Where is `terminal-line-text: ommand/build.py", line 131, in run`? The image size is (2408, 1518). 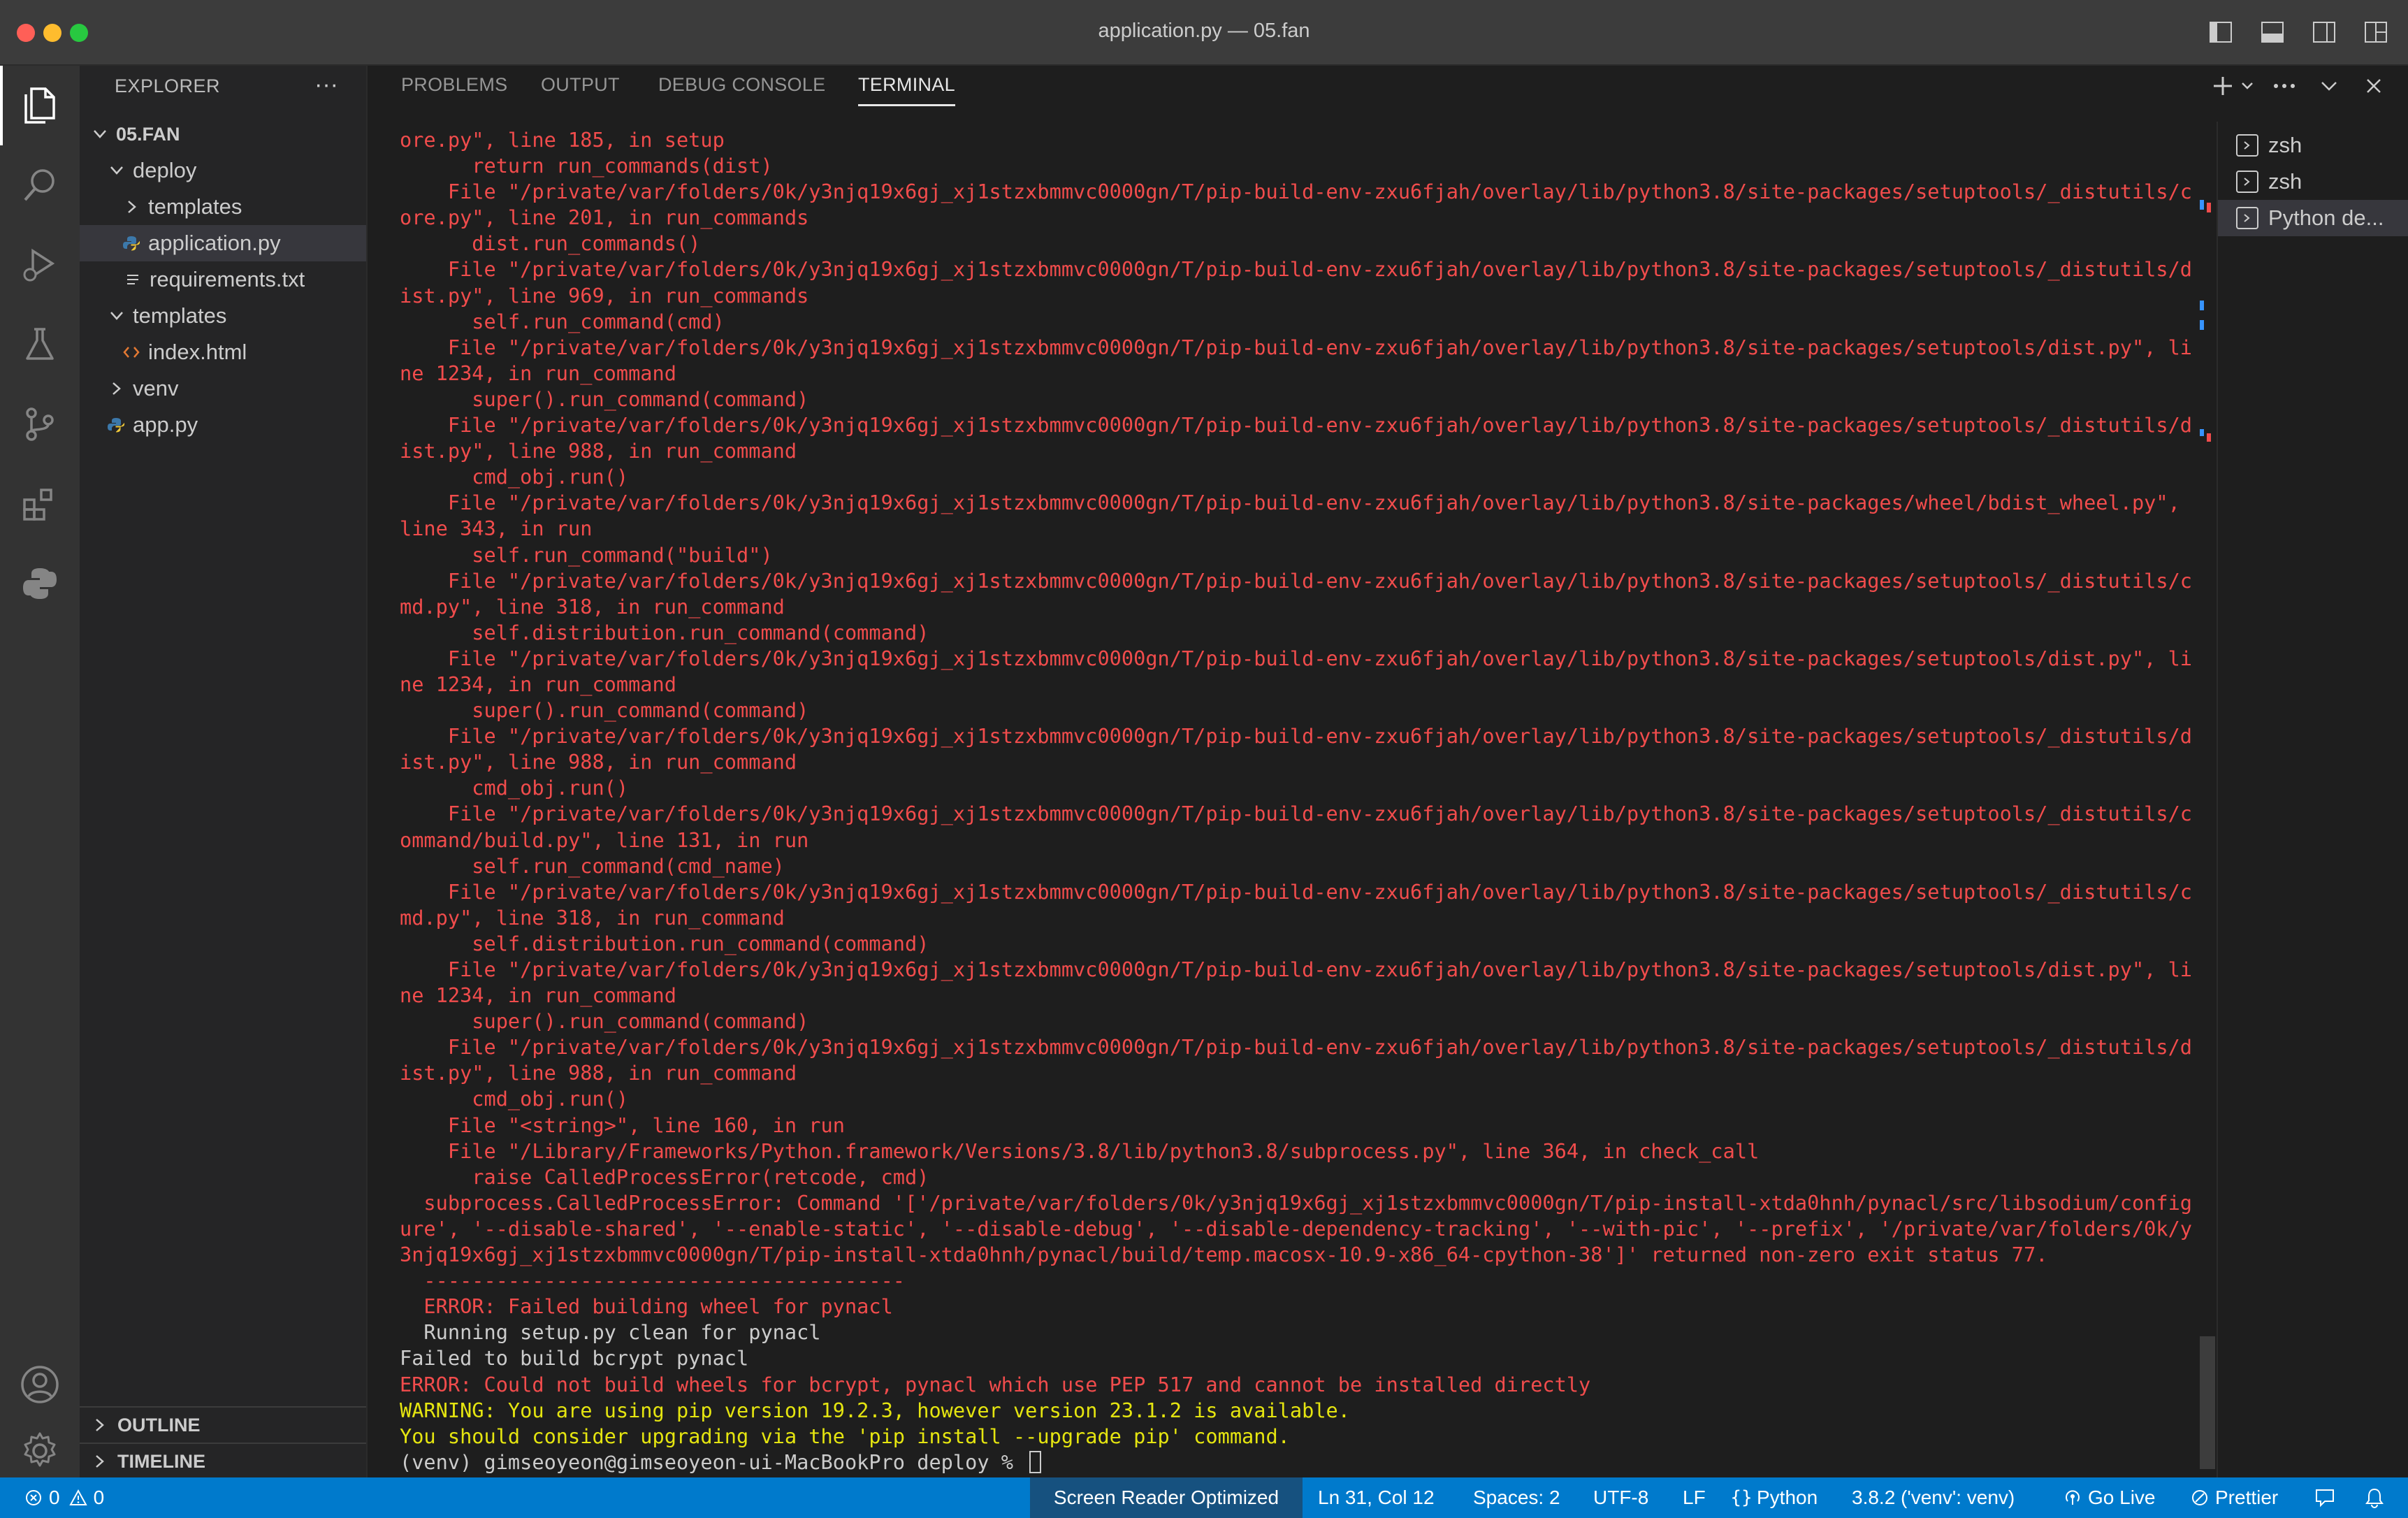
terminal-line-text: ommand/build.py", line 131, in run is located at coordinates (604, 840).